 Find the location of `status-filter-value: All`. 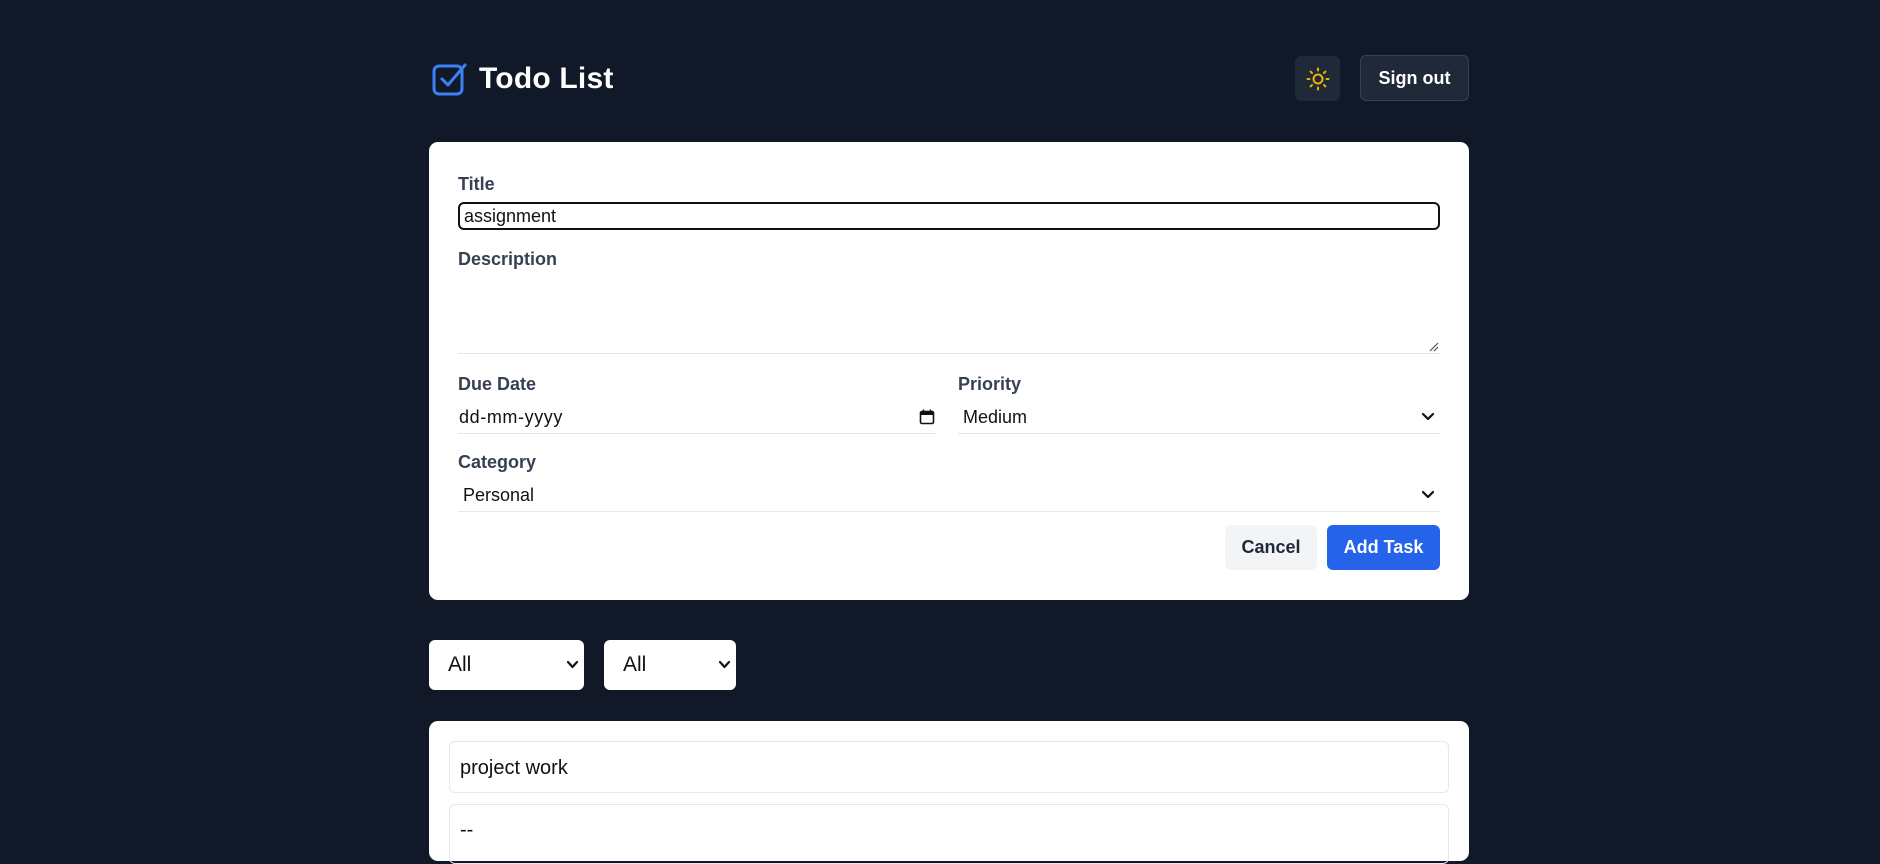

status-filter-value: All is located at coordinates (460, 664).